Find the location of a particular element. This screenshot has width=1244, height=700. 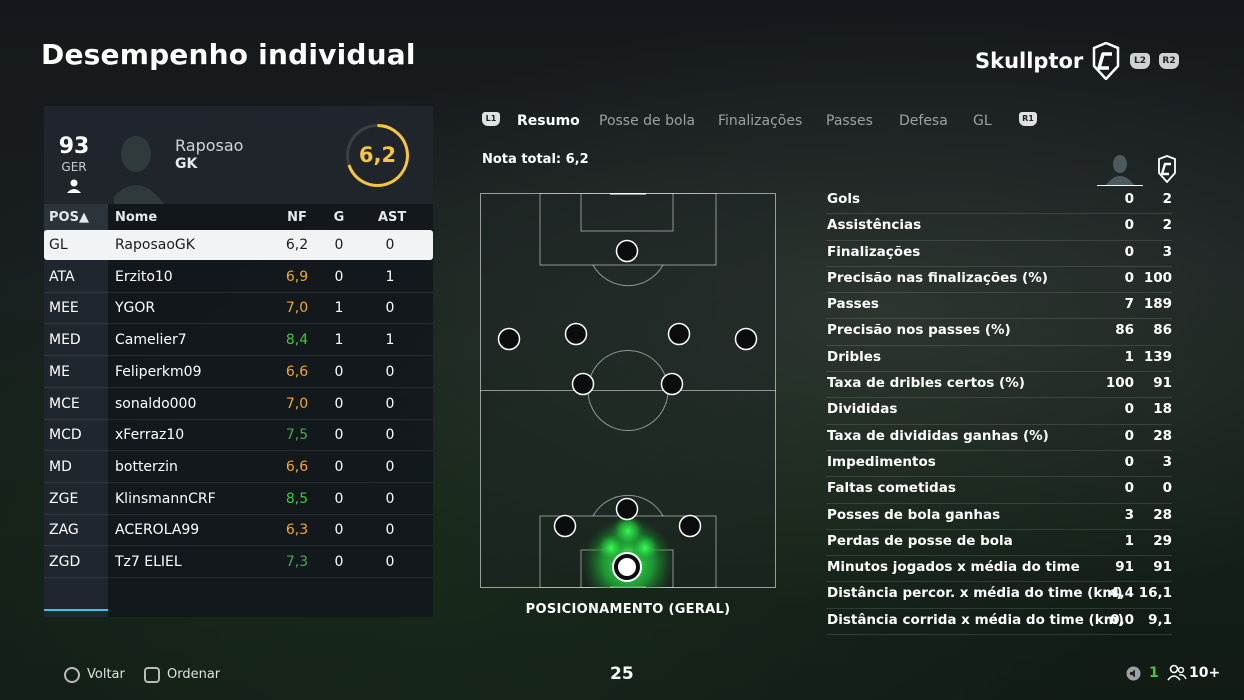

table-row: ZGE KlinsmannCRF 8,5 0 0 is located at coordinates (238, 499).